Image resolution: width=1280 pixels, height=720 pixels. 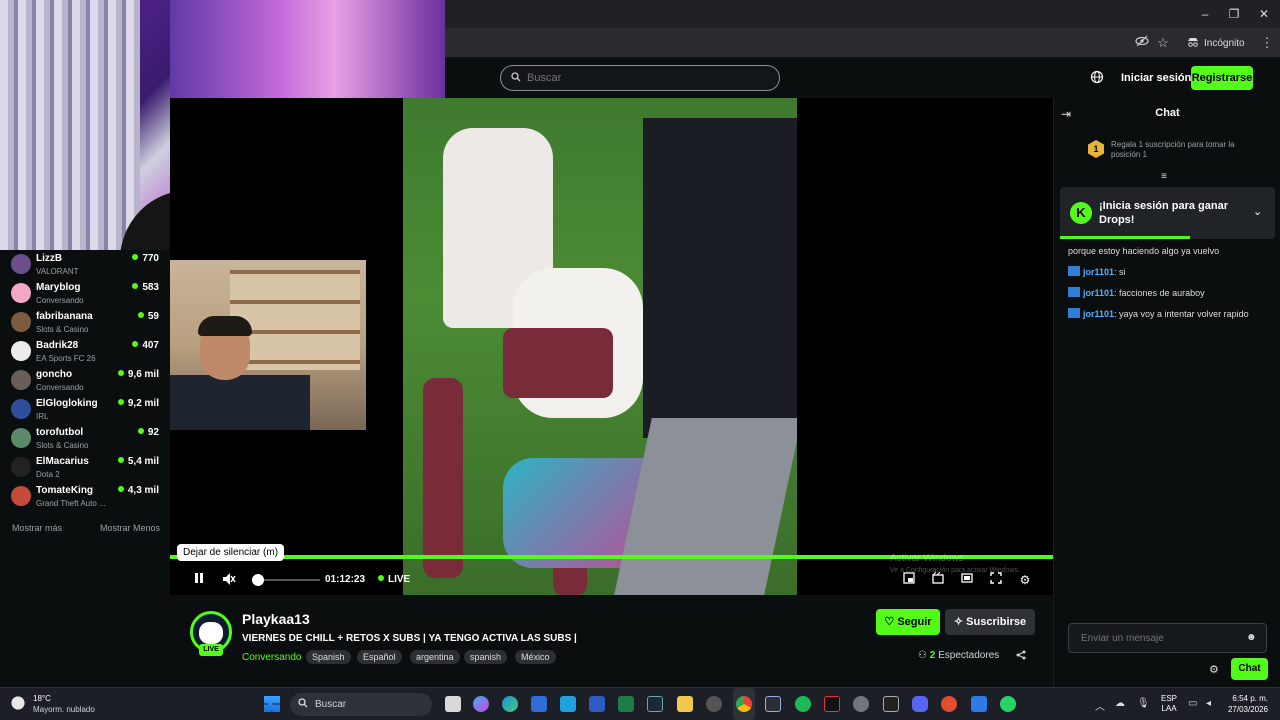 What do you see at coordinates (908, 622) in the screenshot?
I see `follow-button: ♡ Seguir` at bounding box center [908, 622].